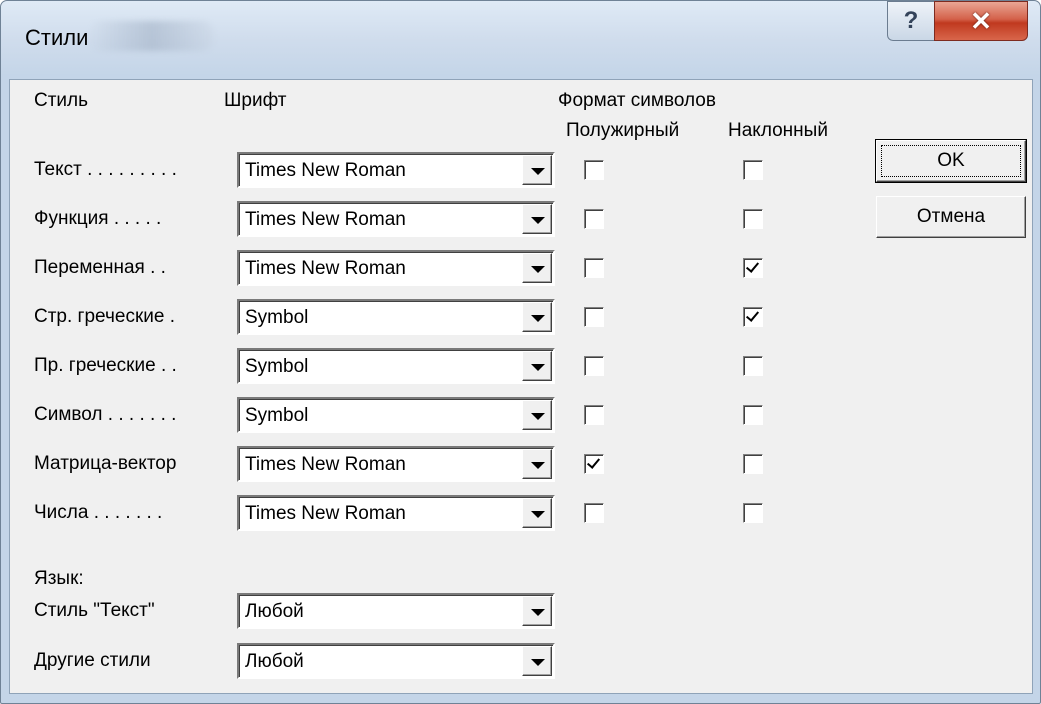  Describe the element at coordinates (778, 130) in the screenshot. I see `header-italic: Наклонный` at that location.